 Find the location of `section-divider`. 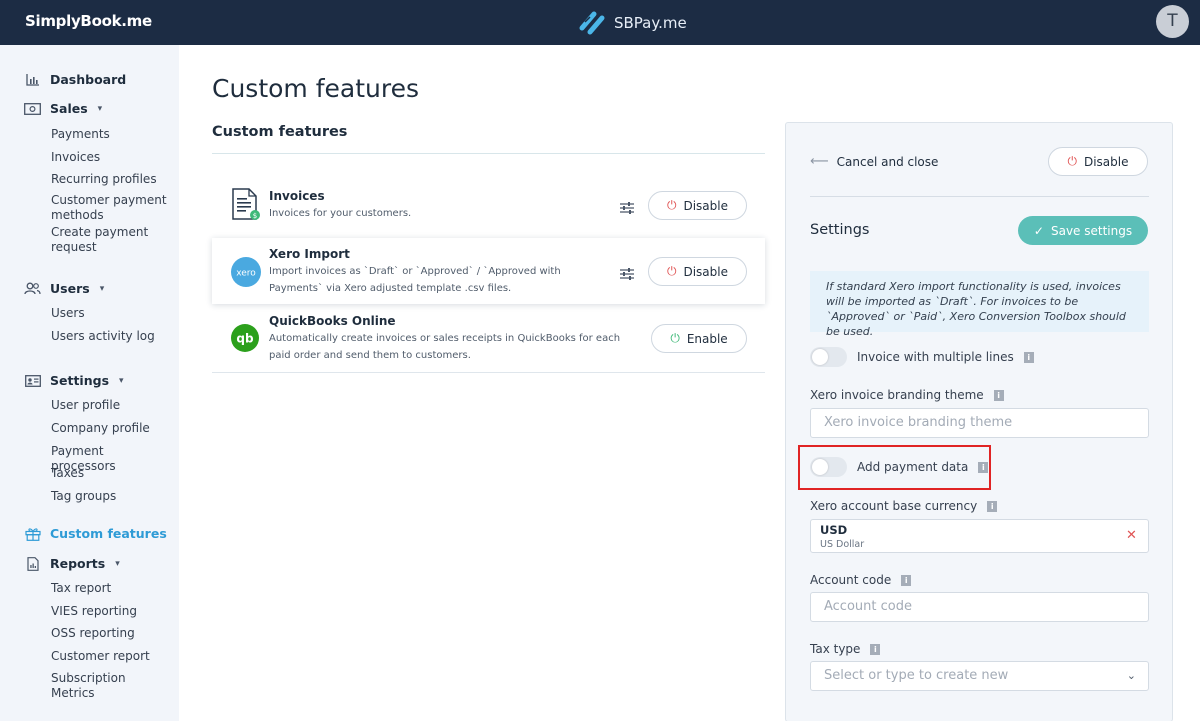

section-divider is located at coordinates (488, 153).